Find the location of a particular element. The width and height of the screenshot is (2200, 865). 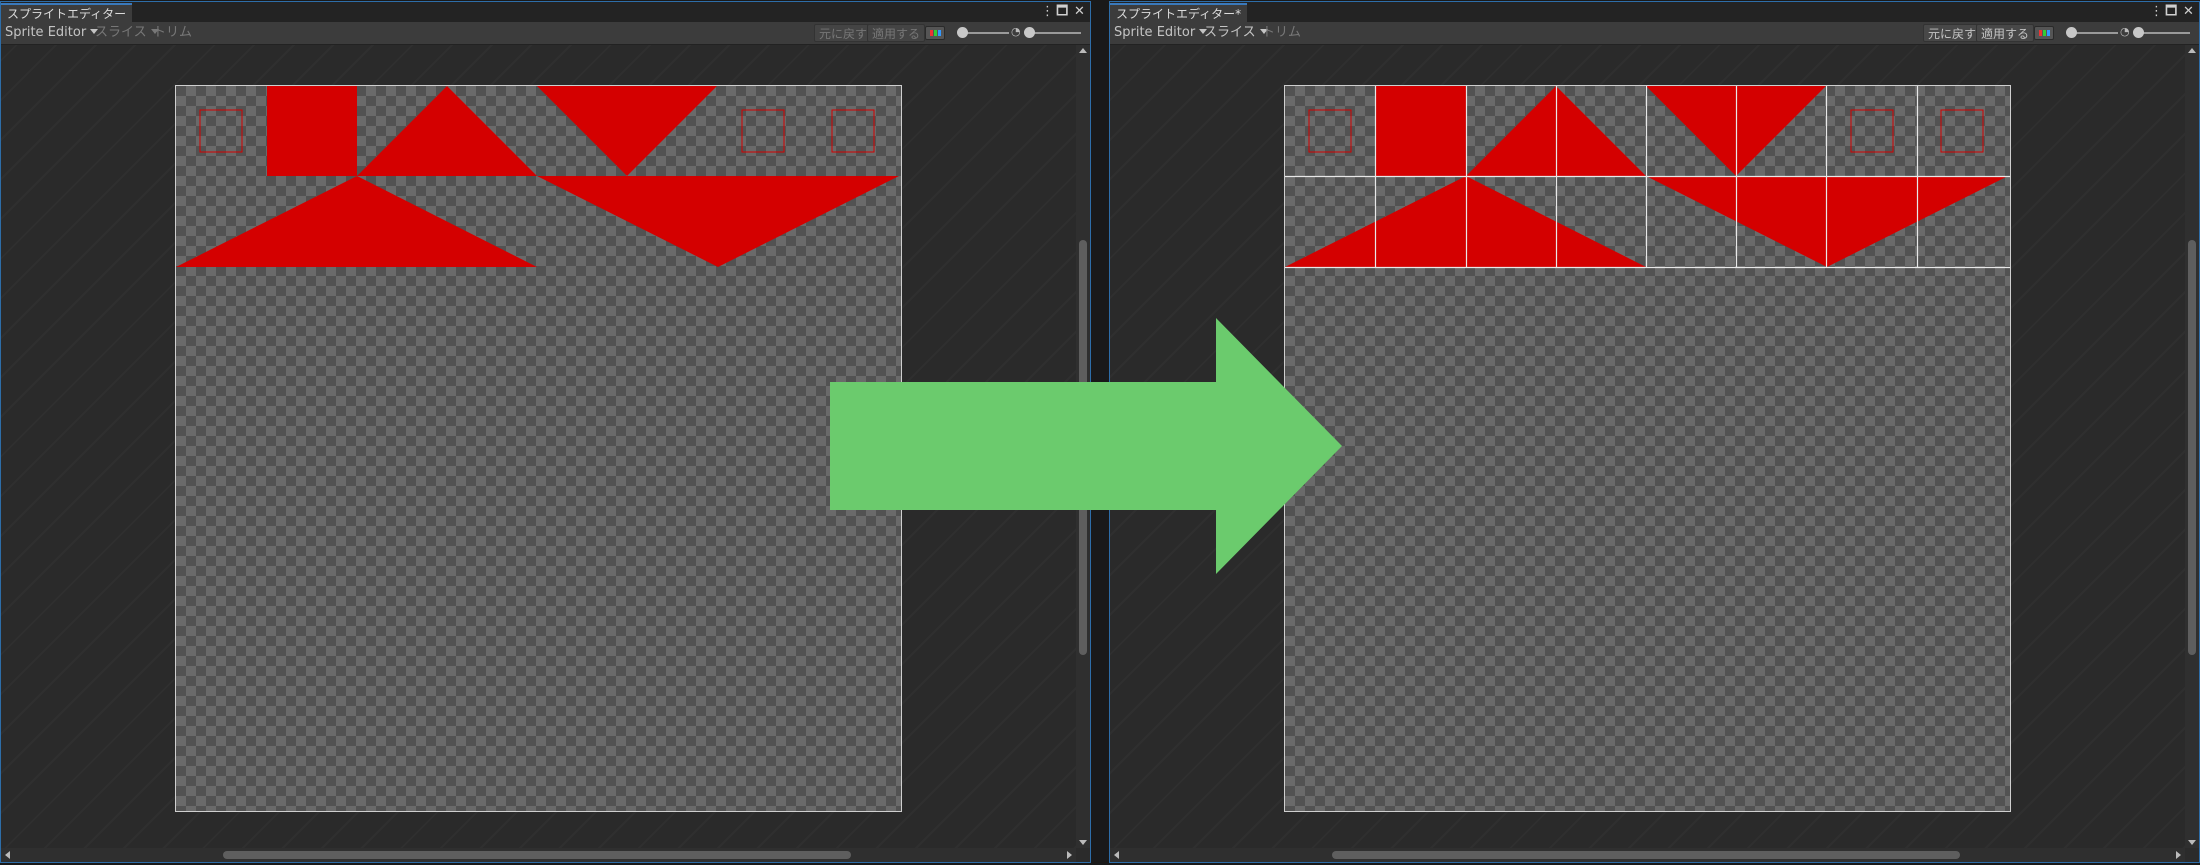

tab-bar: スプライトエディター* ⋮ 🗖 ✕ is located at coordinates (1654, 12).